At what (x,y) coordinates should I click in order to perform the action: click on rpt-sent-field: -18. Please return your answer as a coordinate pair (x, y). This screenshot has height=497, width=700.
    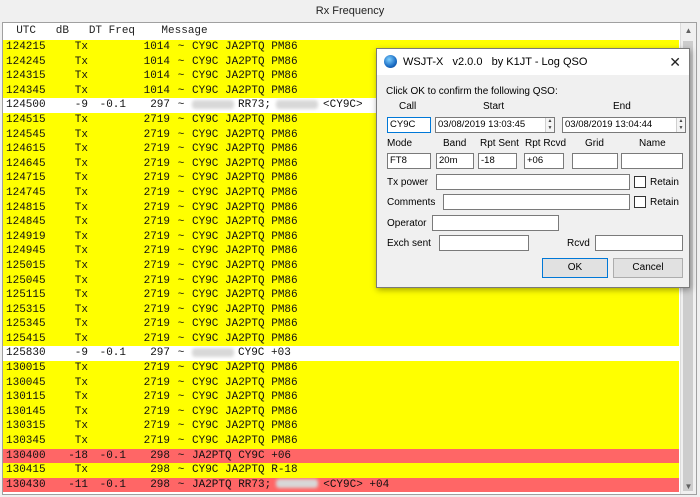
    Looking at the image, I should click on (497, 161).